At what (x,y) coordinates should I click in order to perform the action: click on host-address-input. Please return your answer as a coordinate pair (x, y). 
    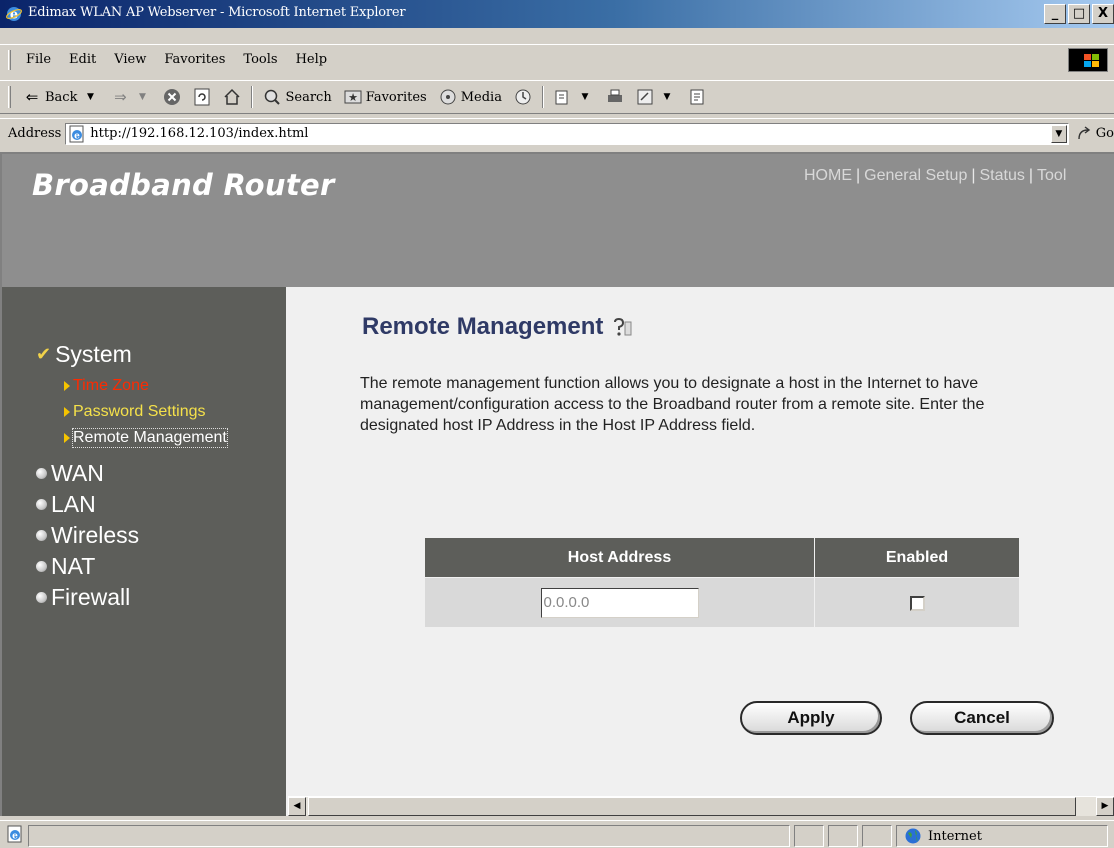
    Looking at the image, I should click on (619, 602).